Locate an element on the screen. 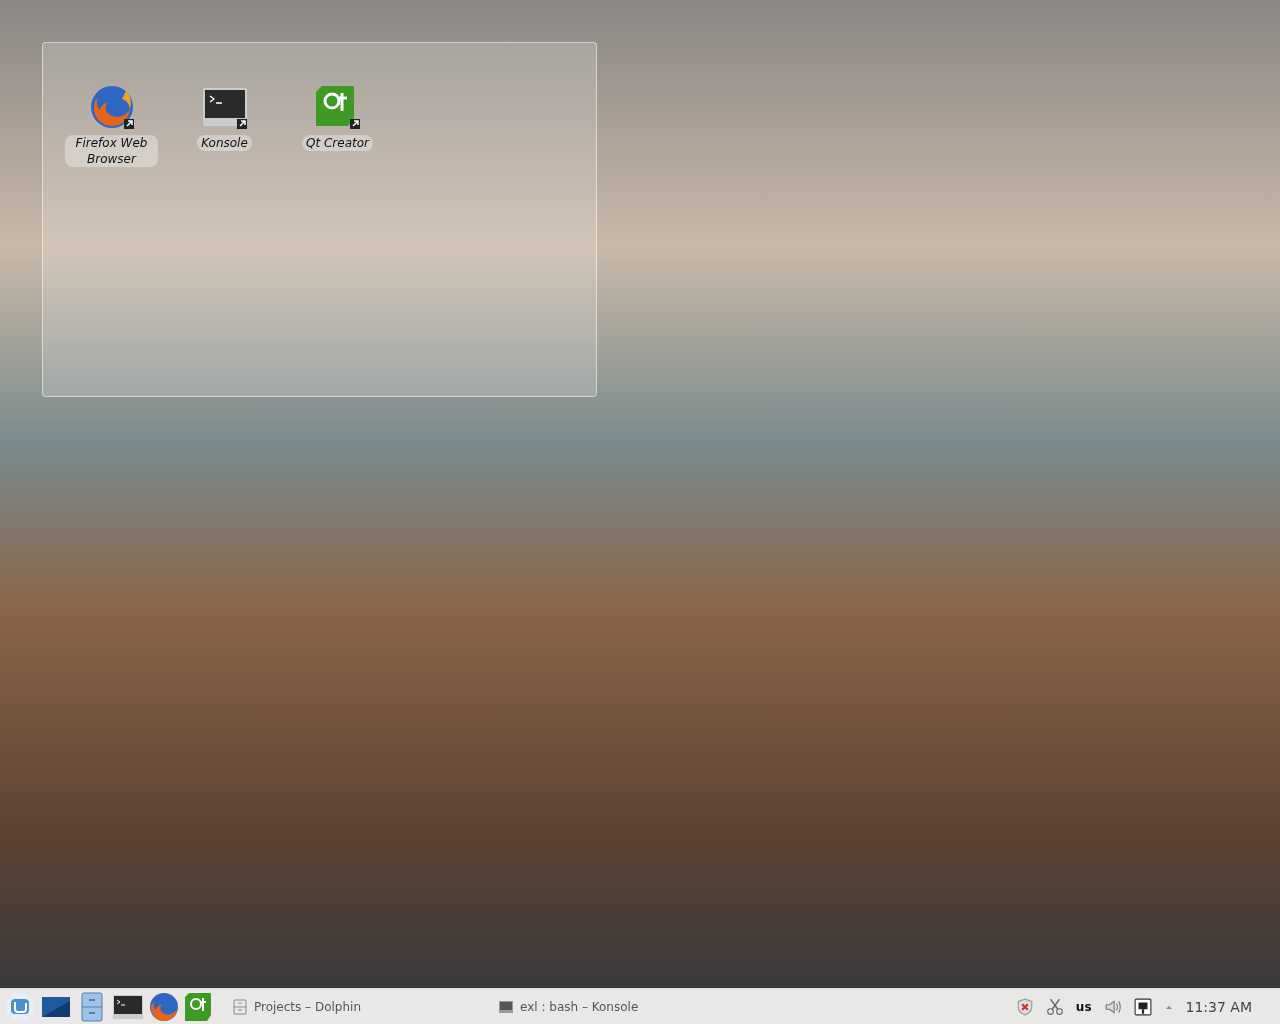 The image size is (1280, 1024). file-cabinet-icon is located at coordinates (240, 1006).